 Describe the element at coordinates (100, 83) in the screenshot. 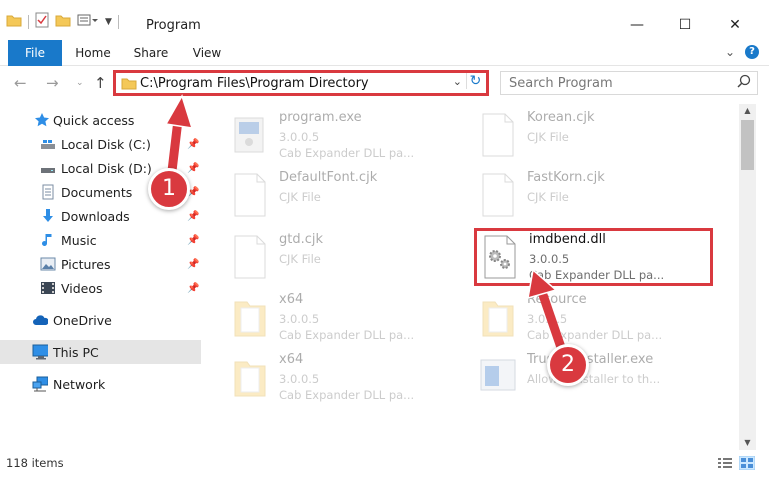

I see `up-arrow-icon: ↑` at that location.